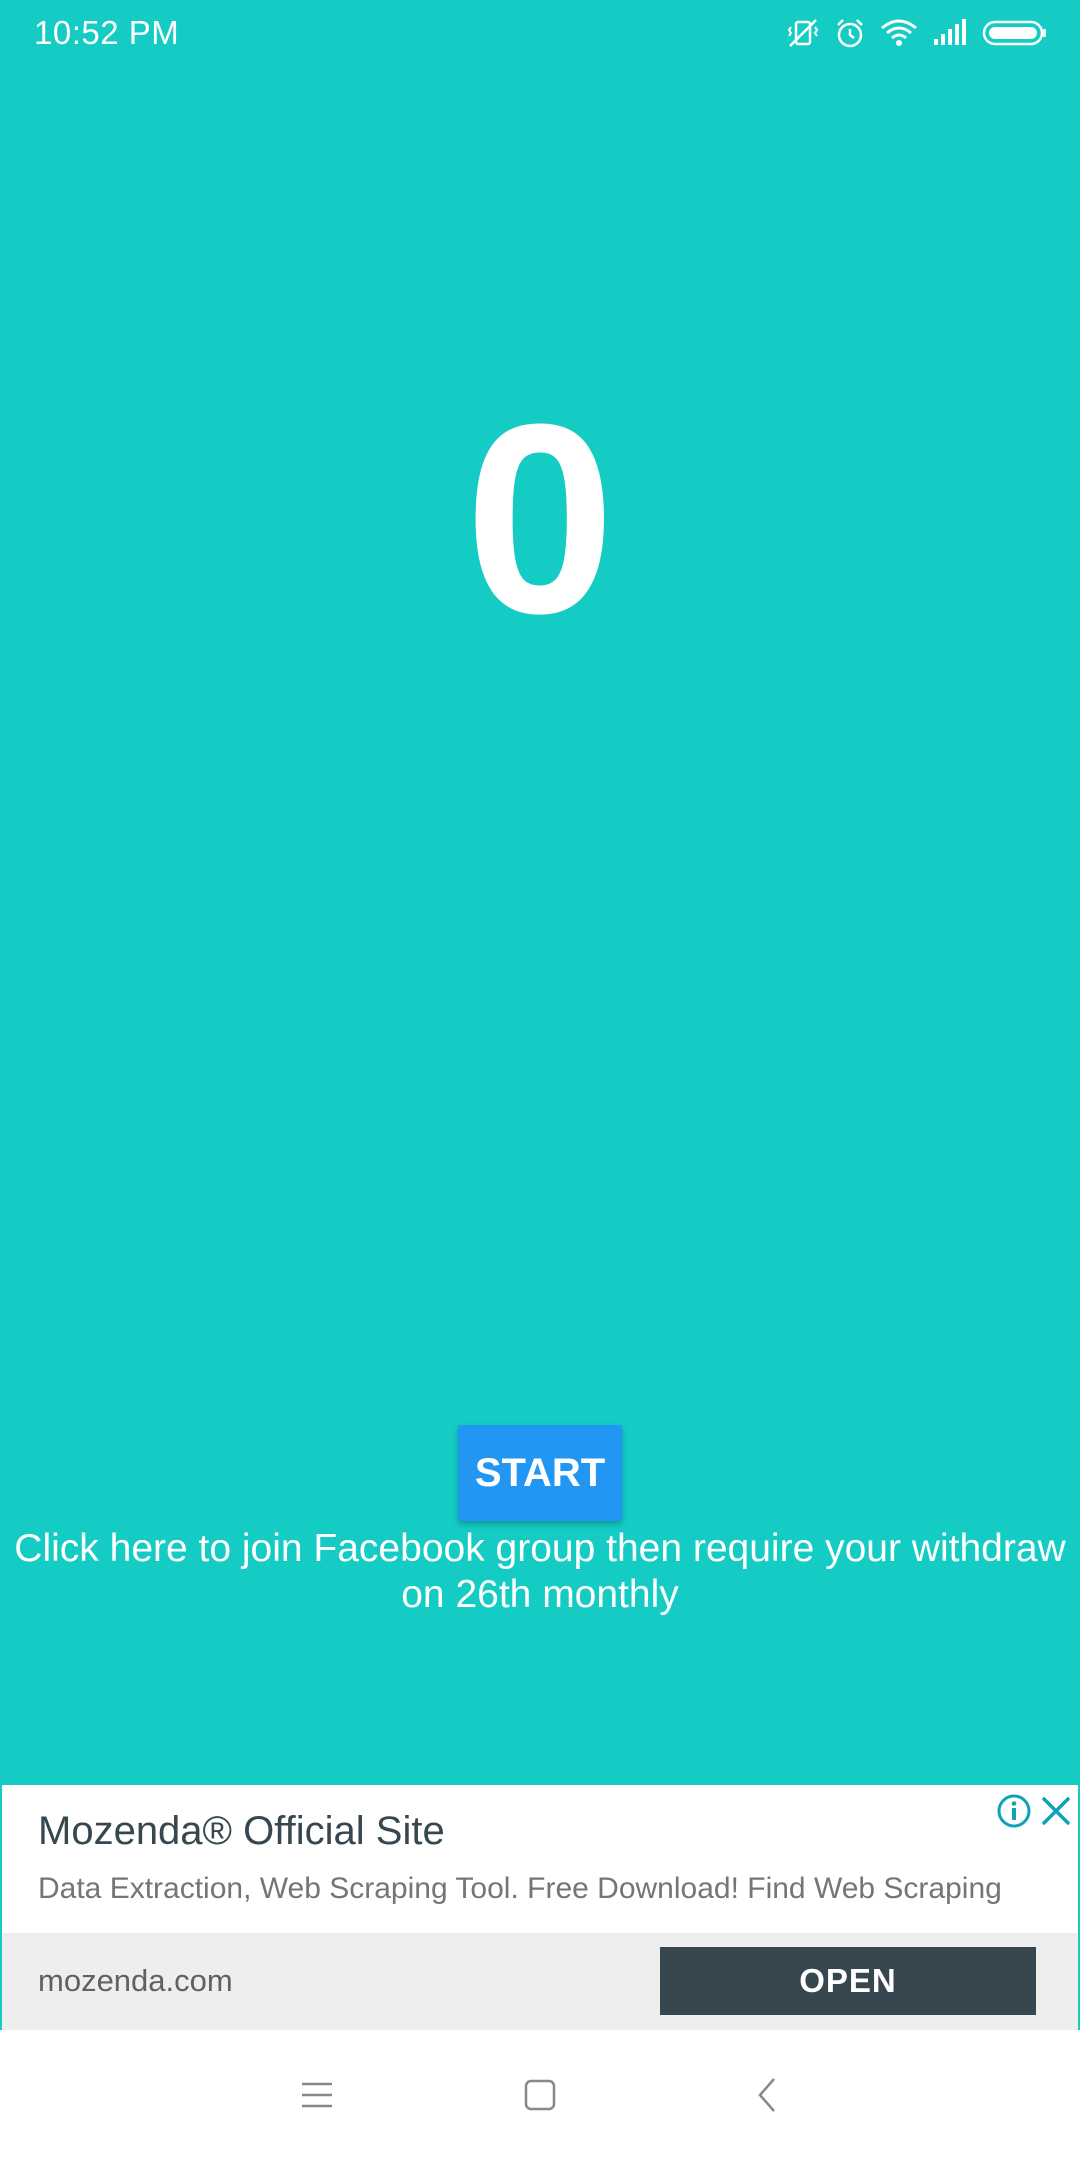 This screenshot has width=1080, height=2160. I want to click on alarm-icon, so click(850, 33).